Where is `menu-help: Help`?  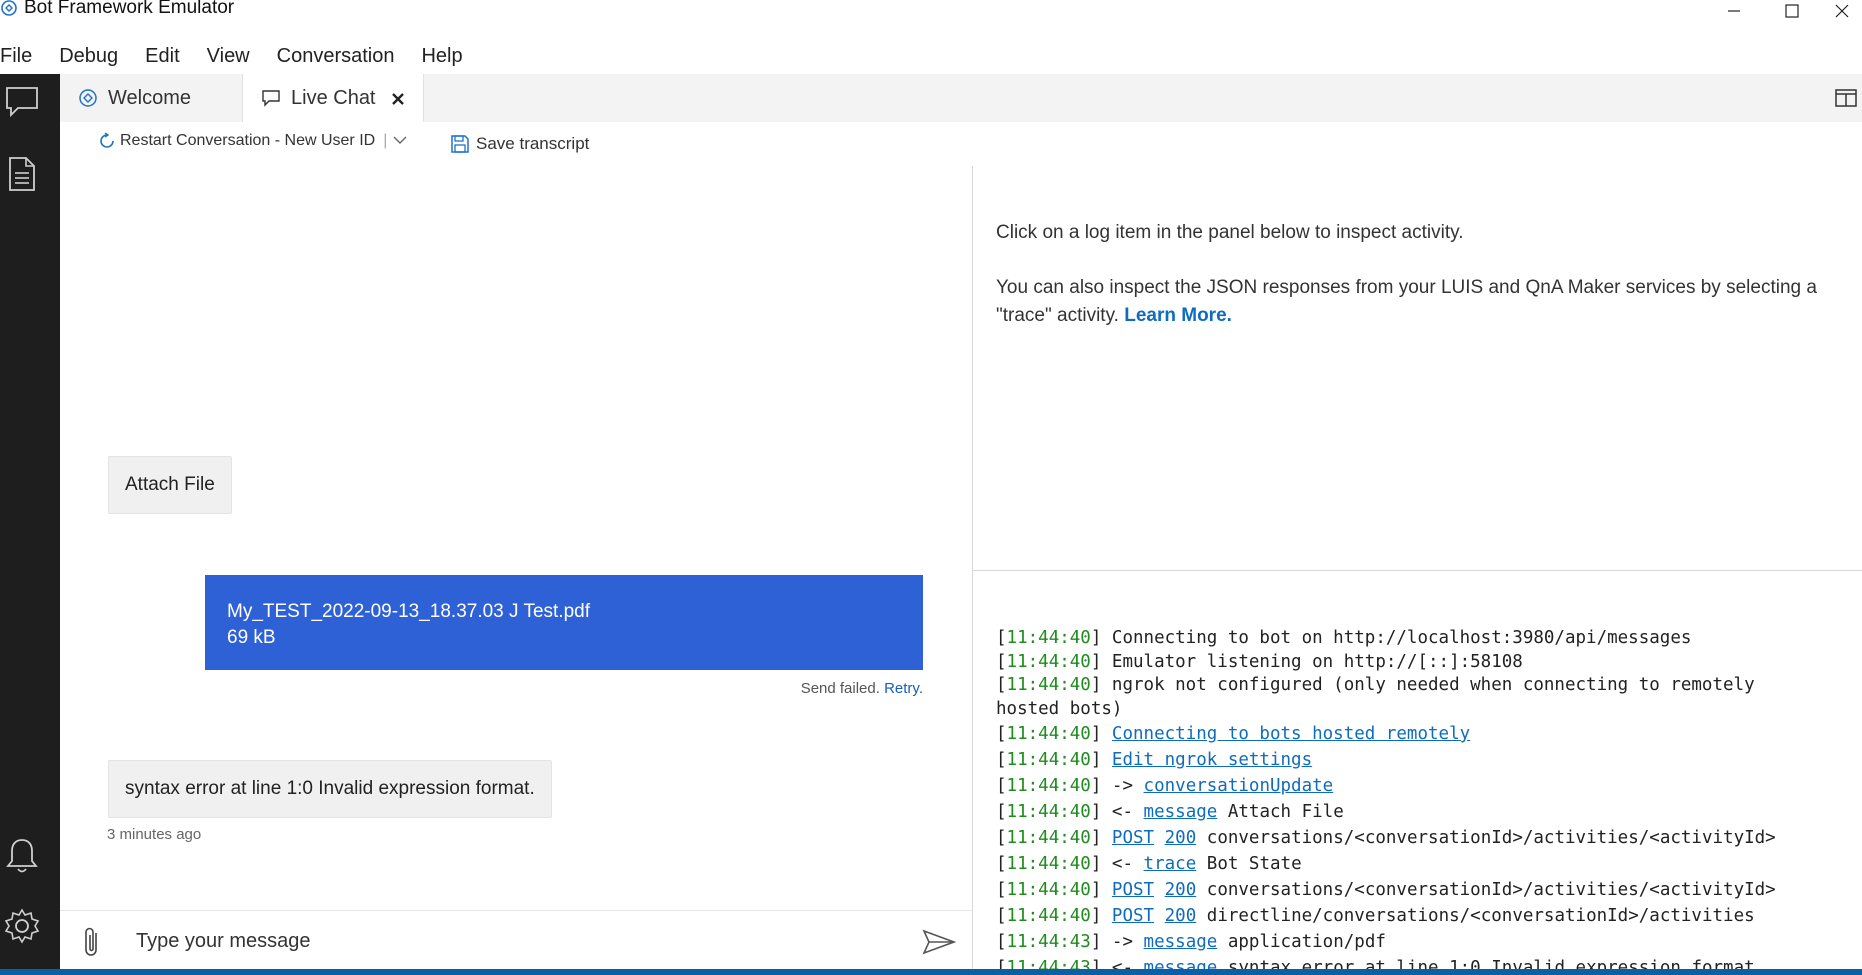
menu-help: Help is located at coordinates (448, 56).